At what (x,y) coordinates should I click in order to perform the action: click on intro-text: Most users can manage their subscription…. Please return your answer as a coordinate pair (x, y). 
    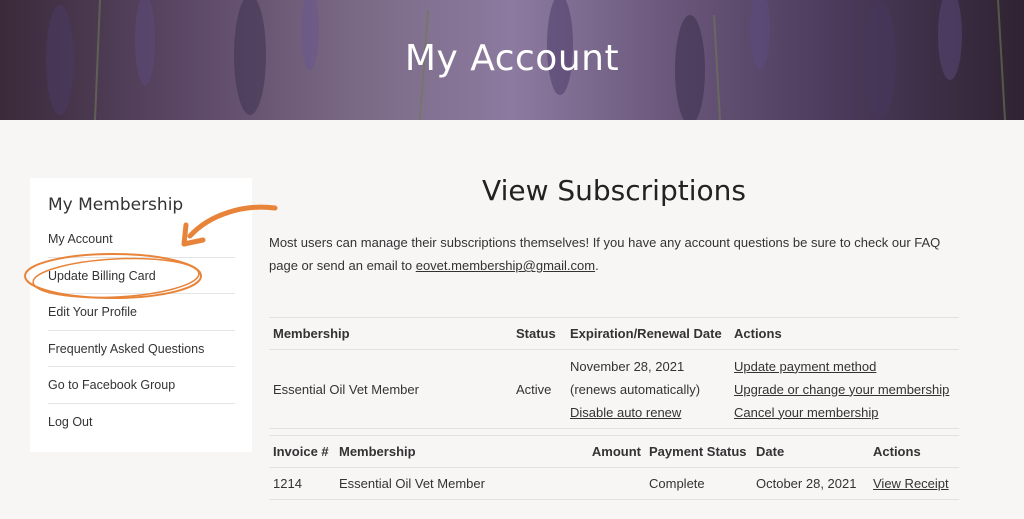
    Looking at the image, I should click on (605, 254).